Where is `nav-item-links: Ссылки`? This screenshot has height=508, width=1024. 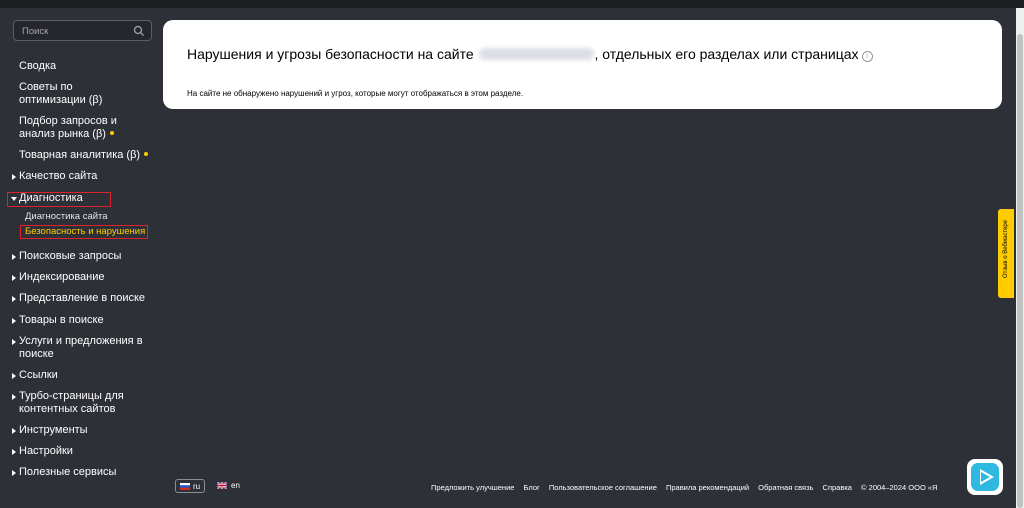
nav-item-links: Ссылки is located at coordinates (85, 375).